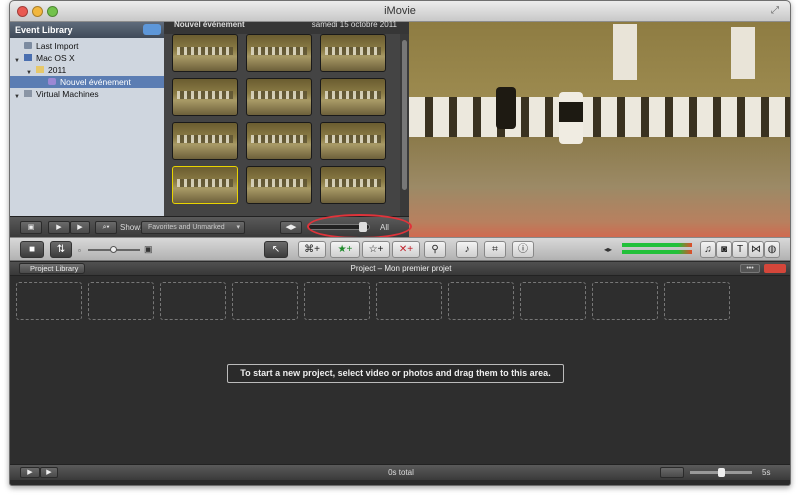 The height and width of the screenshot is (495, 800). I want to click on key-icon: ⚲, so click(435, 249).